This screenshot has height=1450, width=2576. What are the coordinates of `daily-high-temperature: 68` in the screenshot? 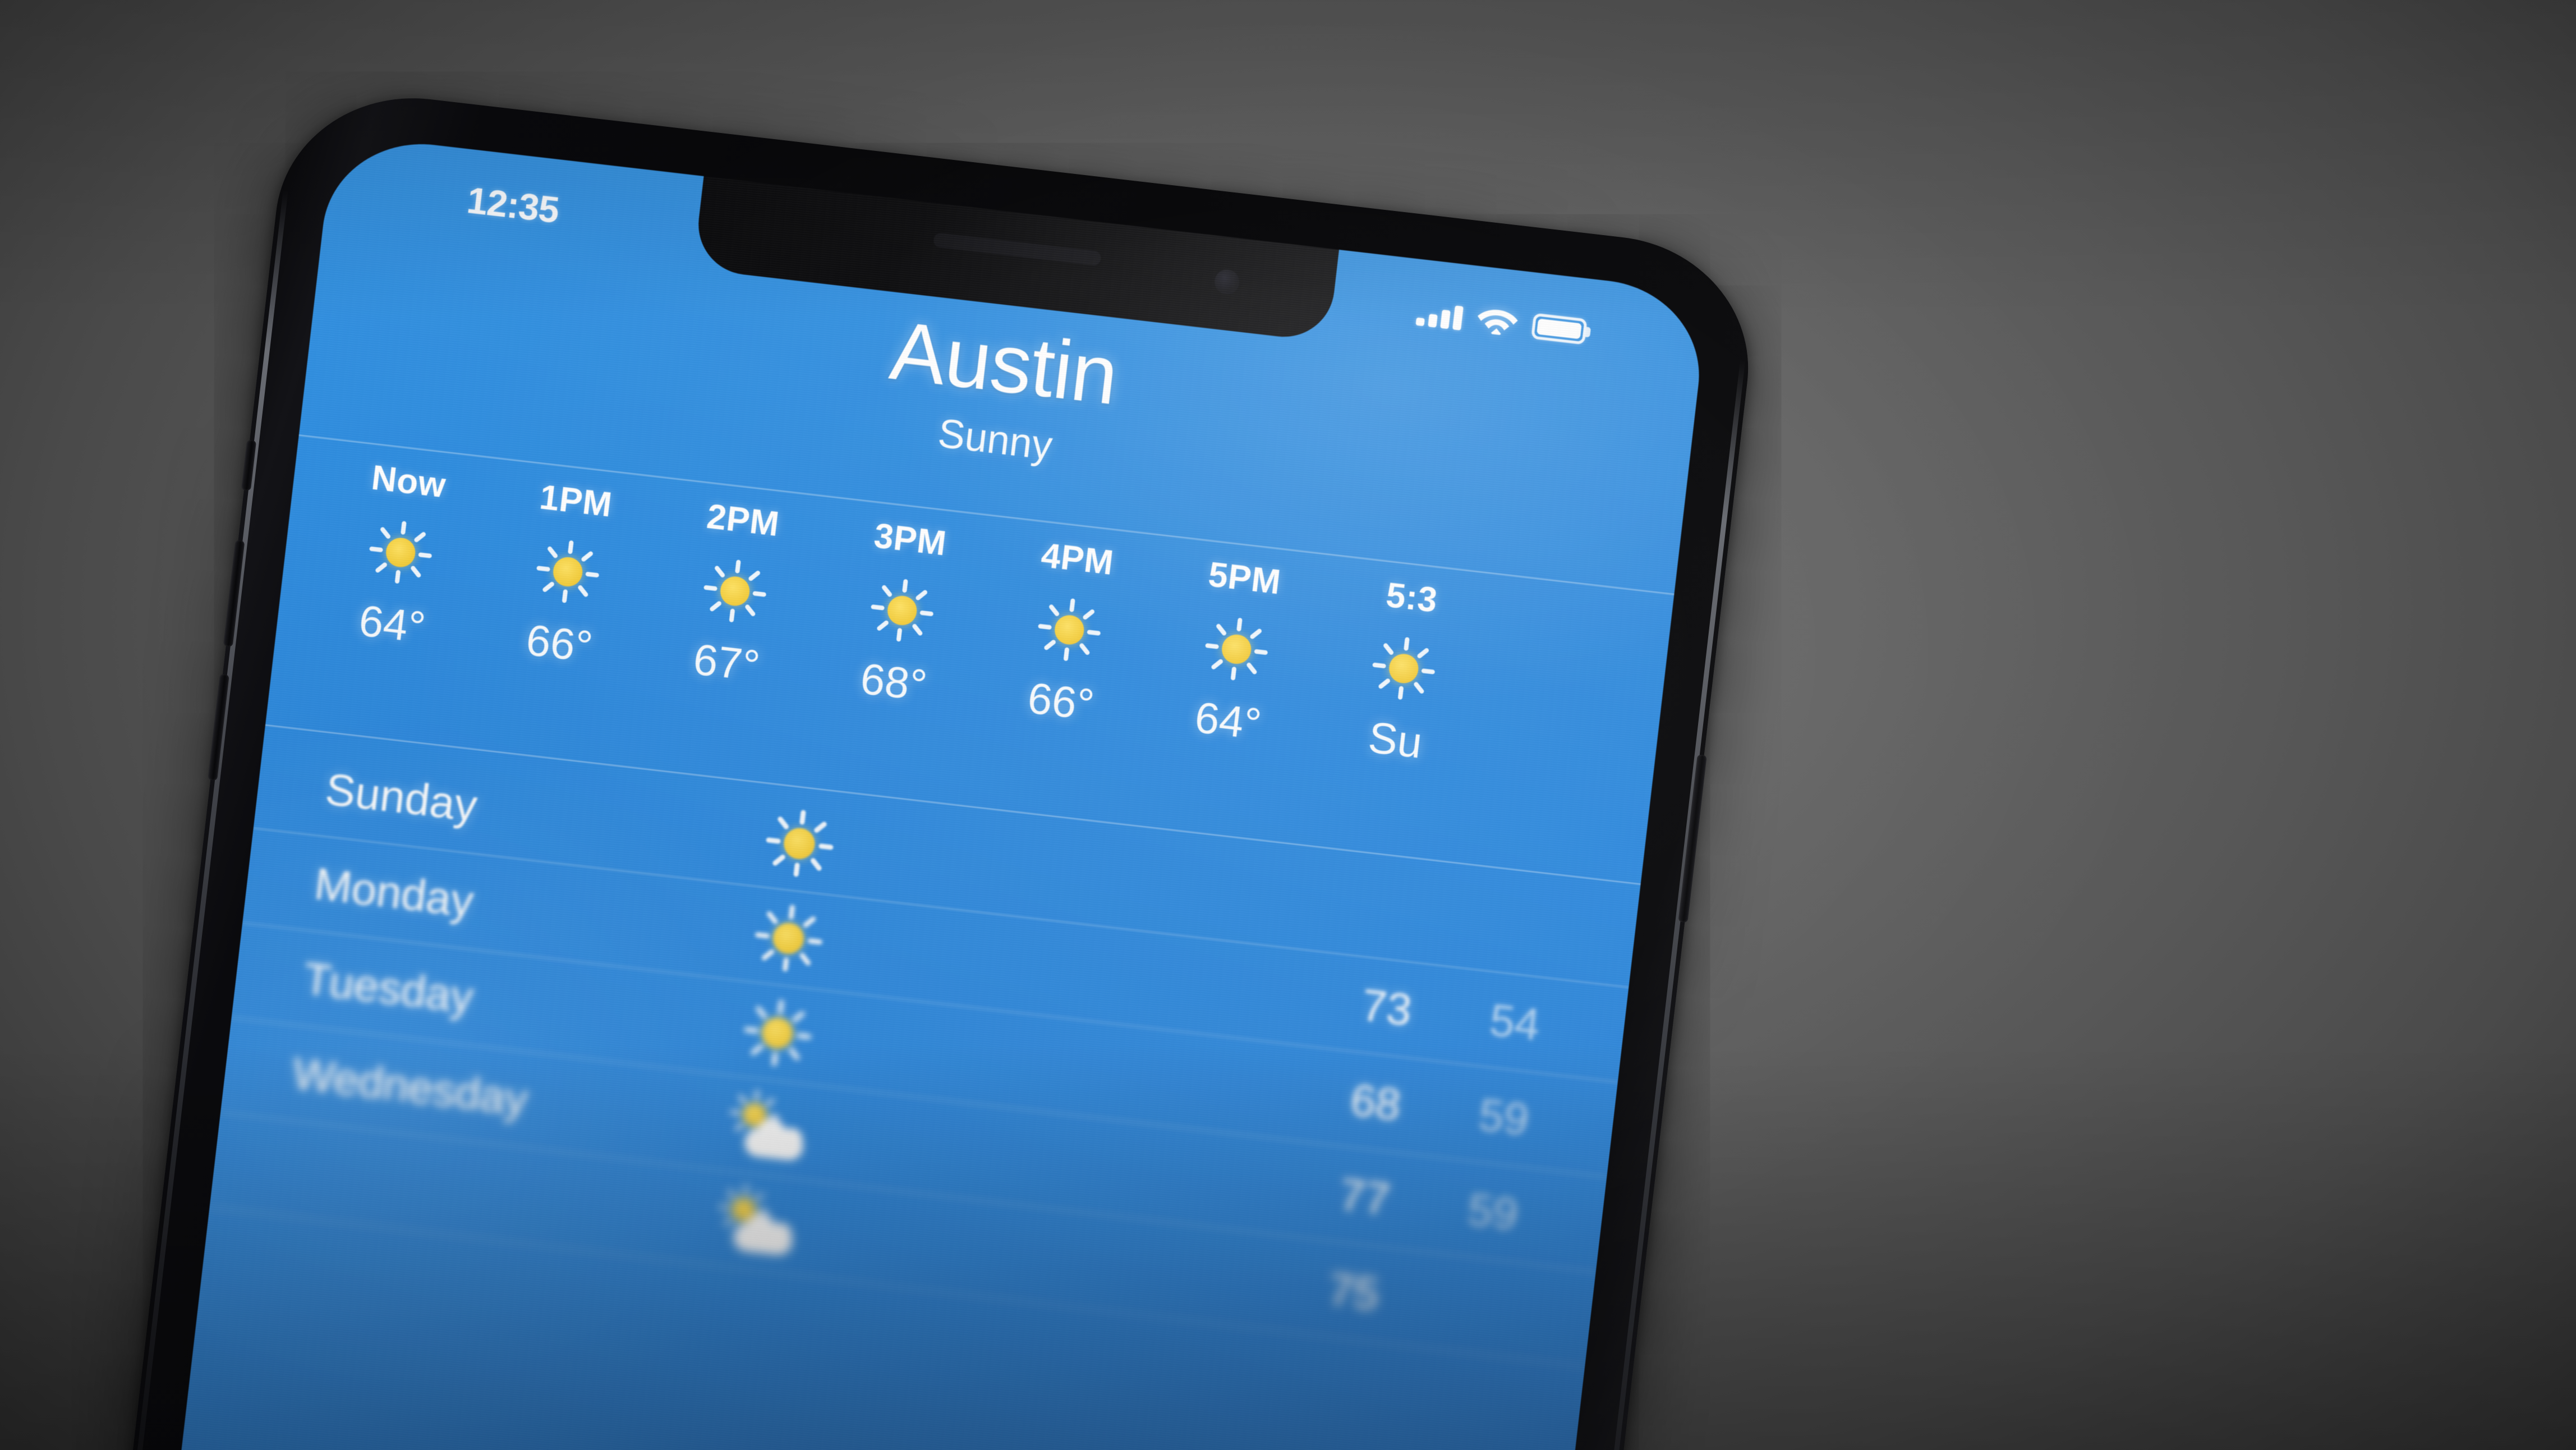 It's located at (1376, 1102).